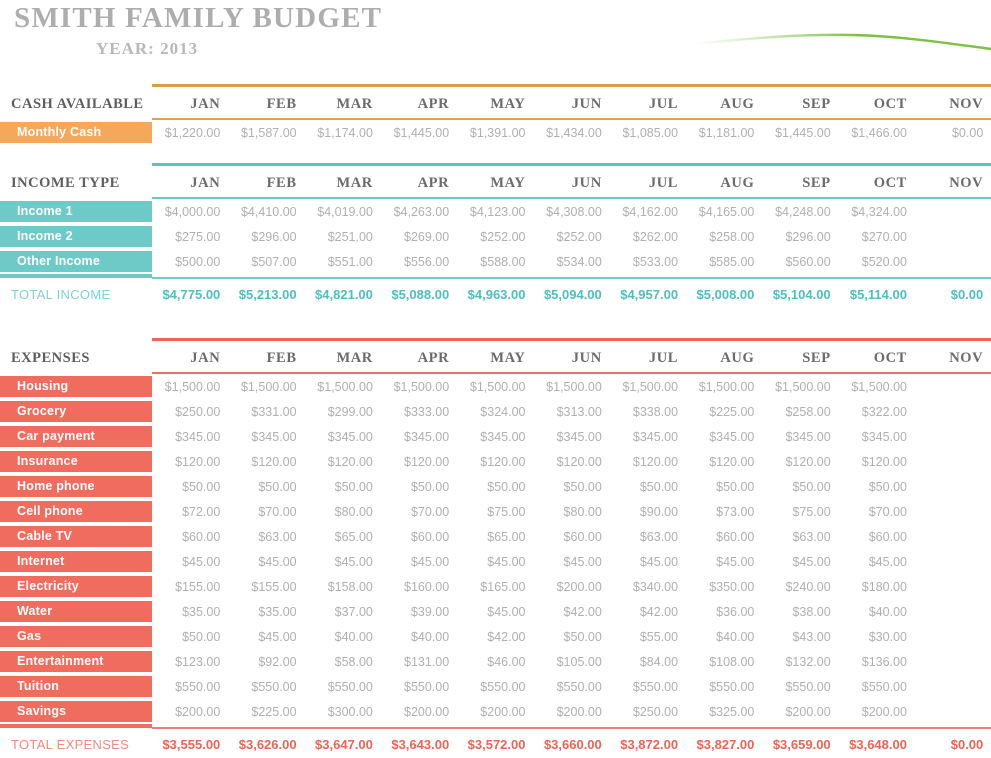 The width and height of the screenshot is (991, 758). What do you see at coordinates (419, 636) in the screenshot?
I see `table-cell: $40.00` at bounding box center [419, 636].